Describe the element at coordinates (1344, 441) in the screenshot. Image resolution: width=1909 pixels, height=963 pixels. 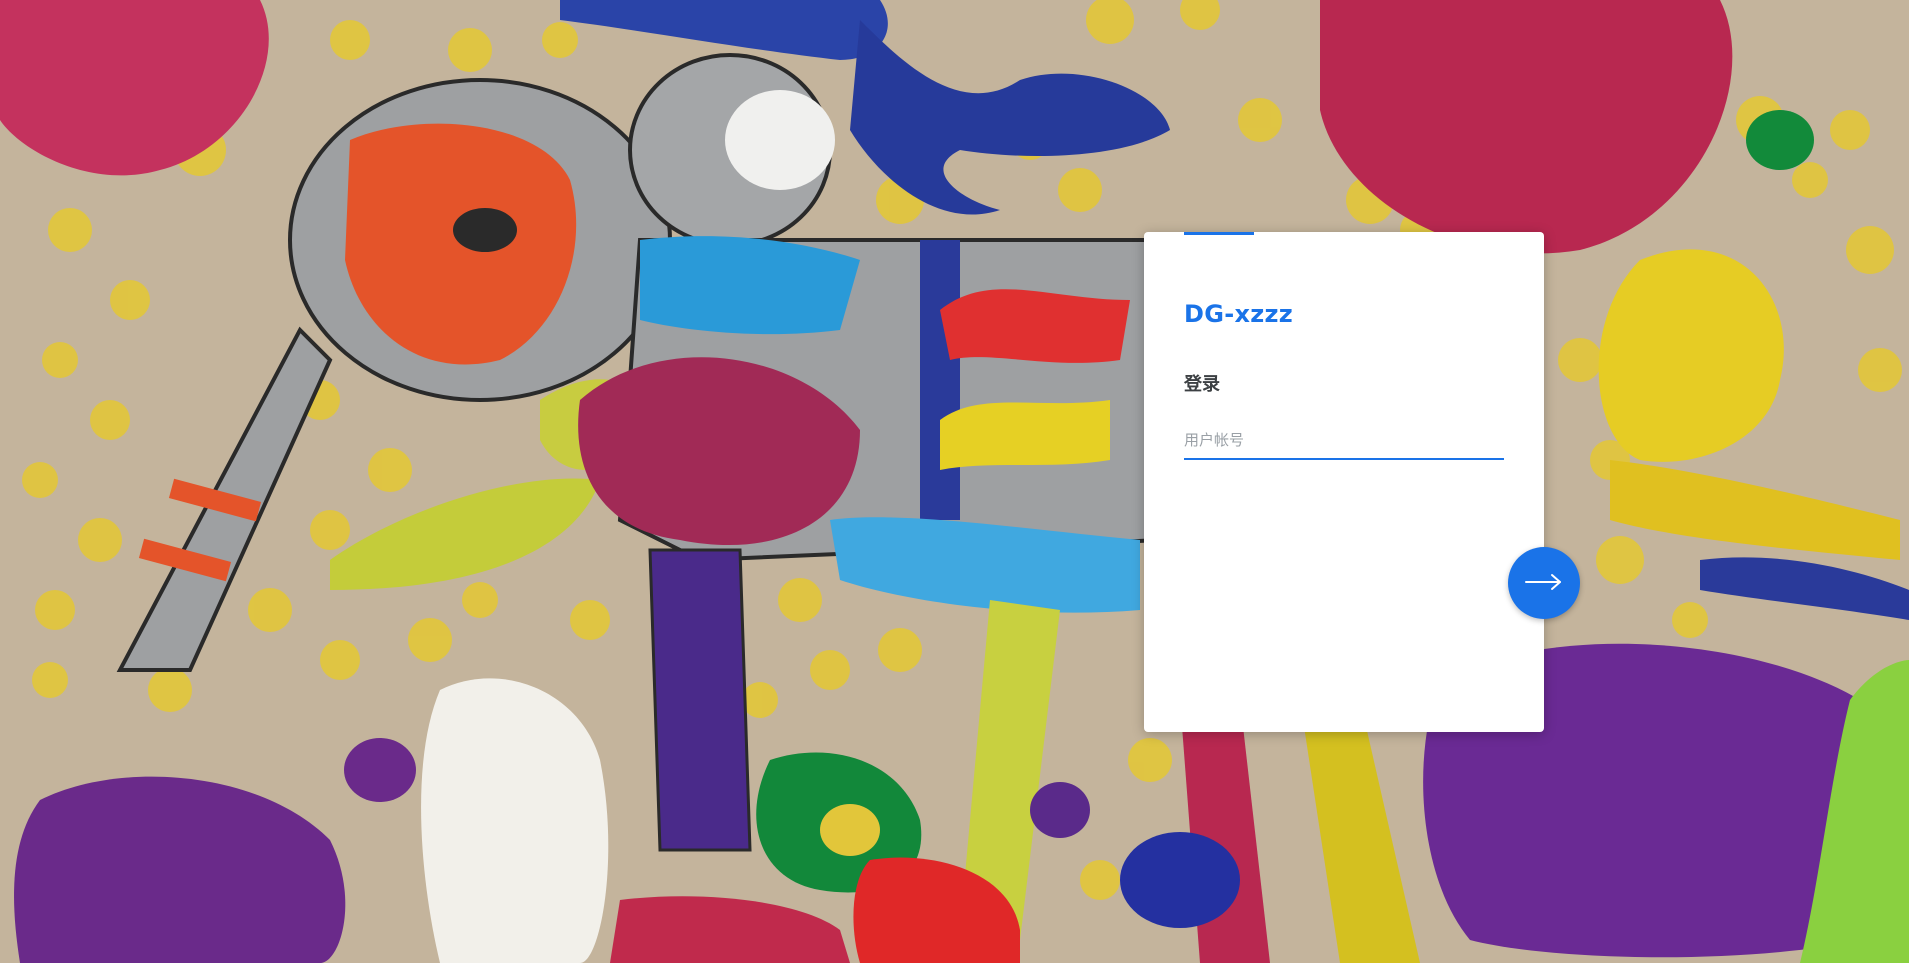
I see `username-input` at that location.